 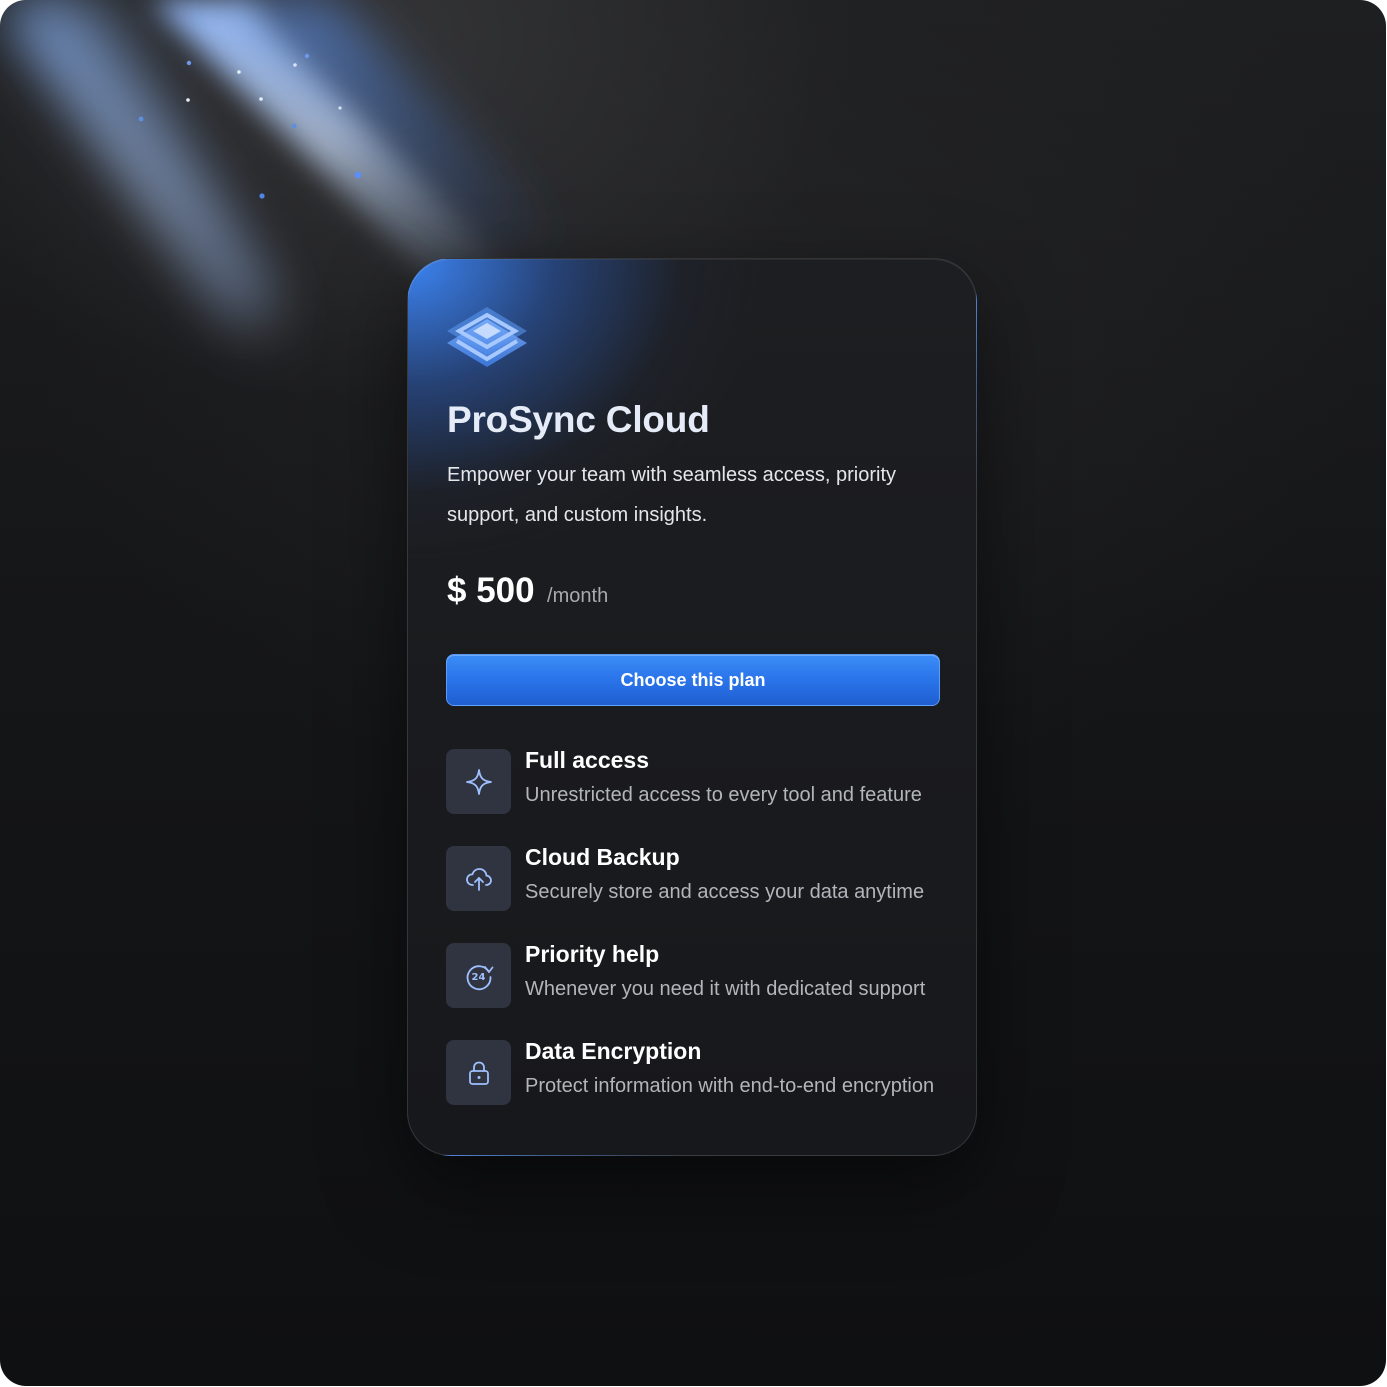 I want to click on svg-text: 24, so click(x=478, y=977).